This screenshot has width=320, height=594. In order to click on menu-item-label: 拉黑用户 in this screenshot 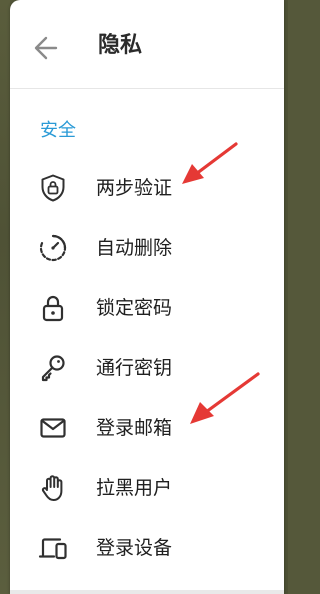, I will do `click(134, 488)`.